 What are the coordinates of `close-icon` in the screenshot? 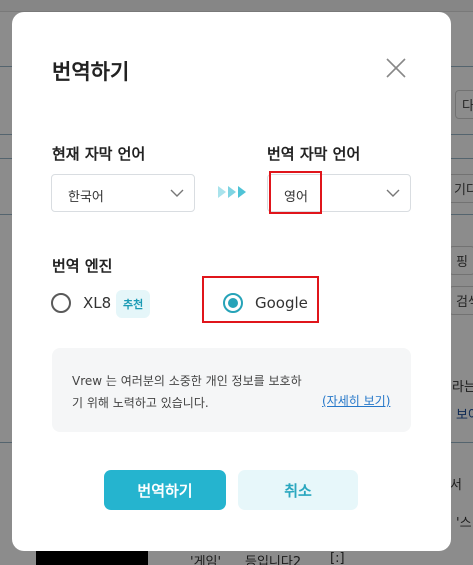 It's located at (396, 68).